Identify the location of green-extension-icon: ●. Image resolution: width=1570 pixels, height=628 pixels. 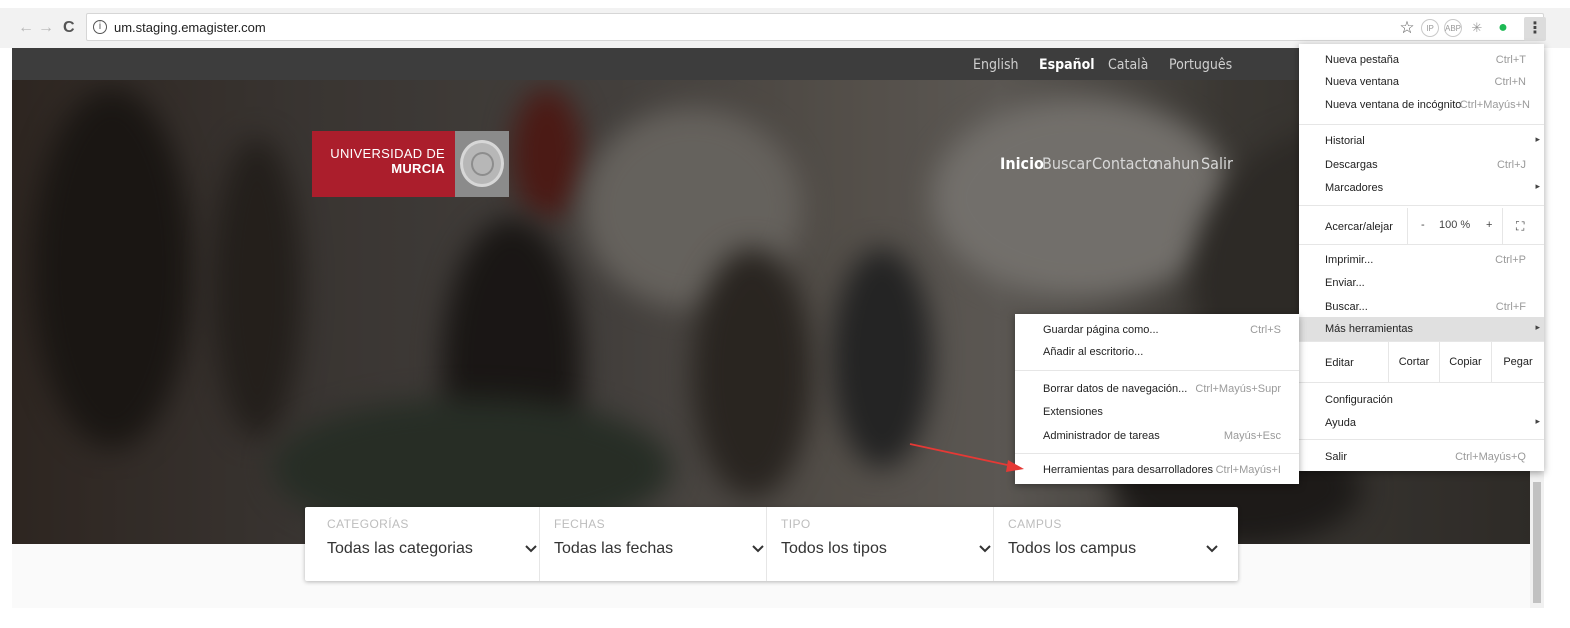
(1503, 28).